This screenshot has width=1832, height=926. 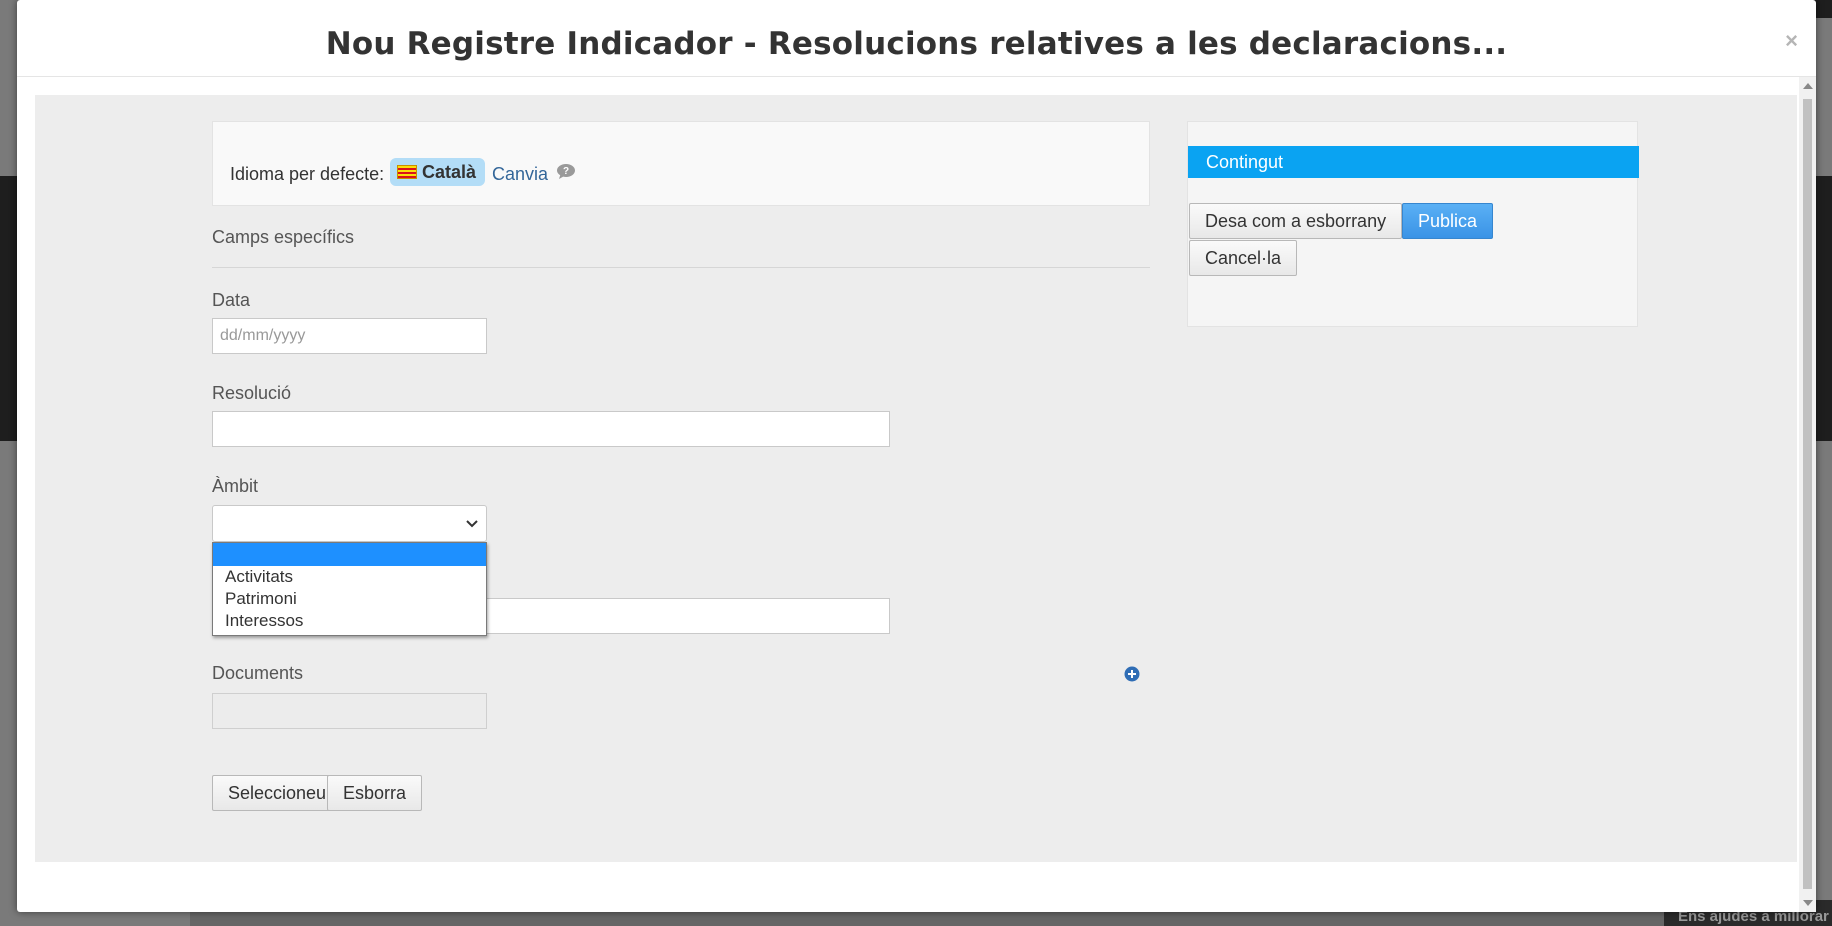 I want to click on current-language-badge: Català, so click(x=438, y=172).